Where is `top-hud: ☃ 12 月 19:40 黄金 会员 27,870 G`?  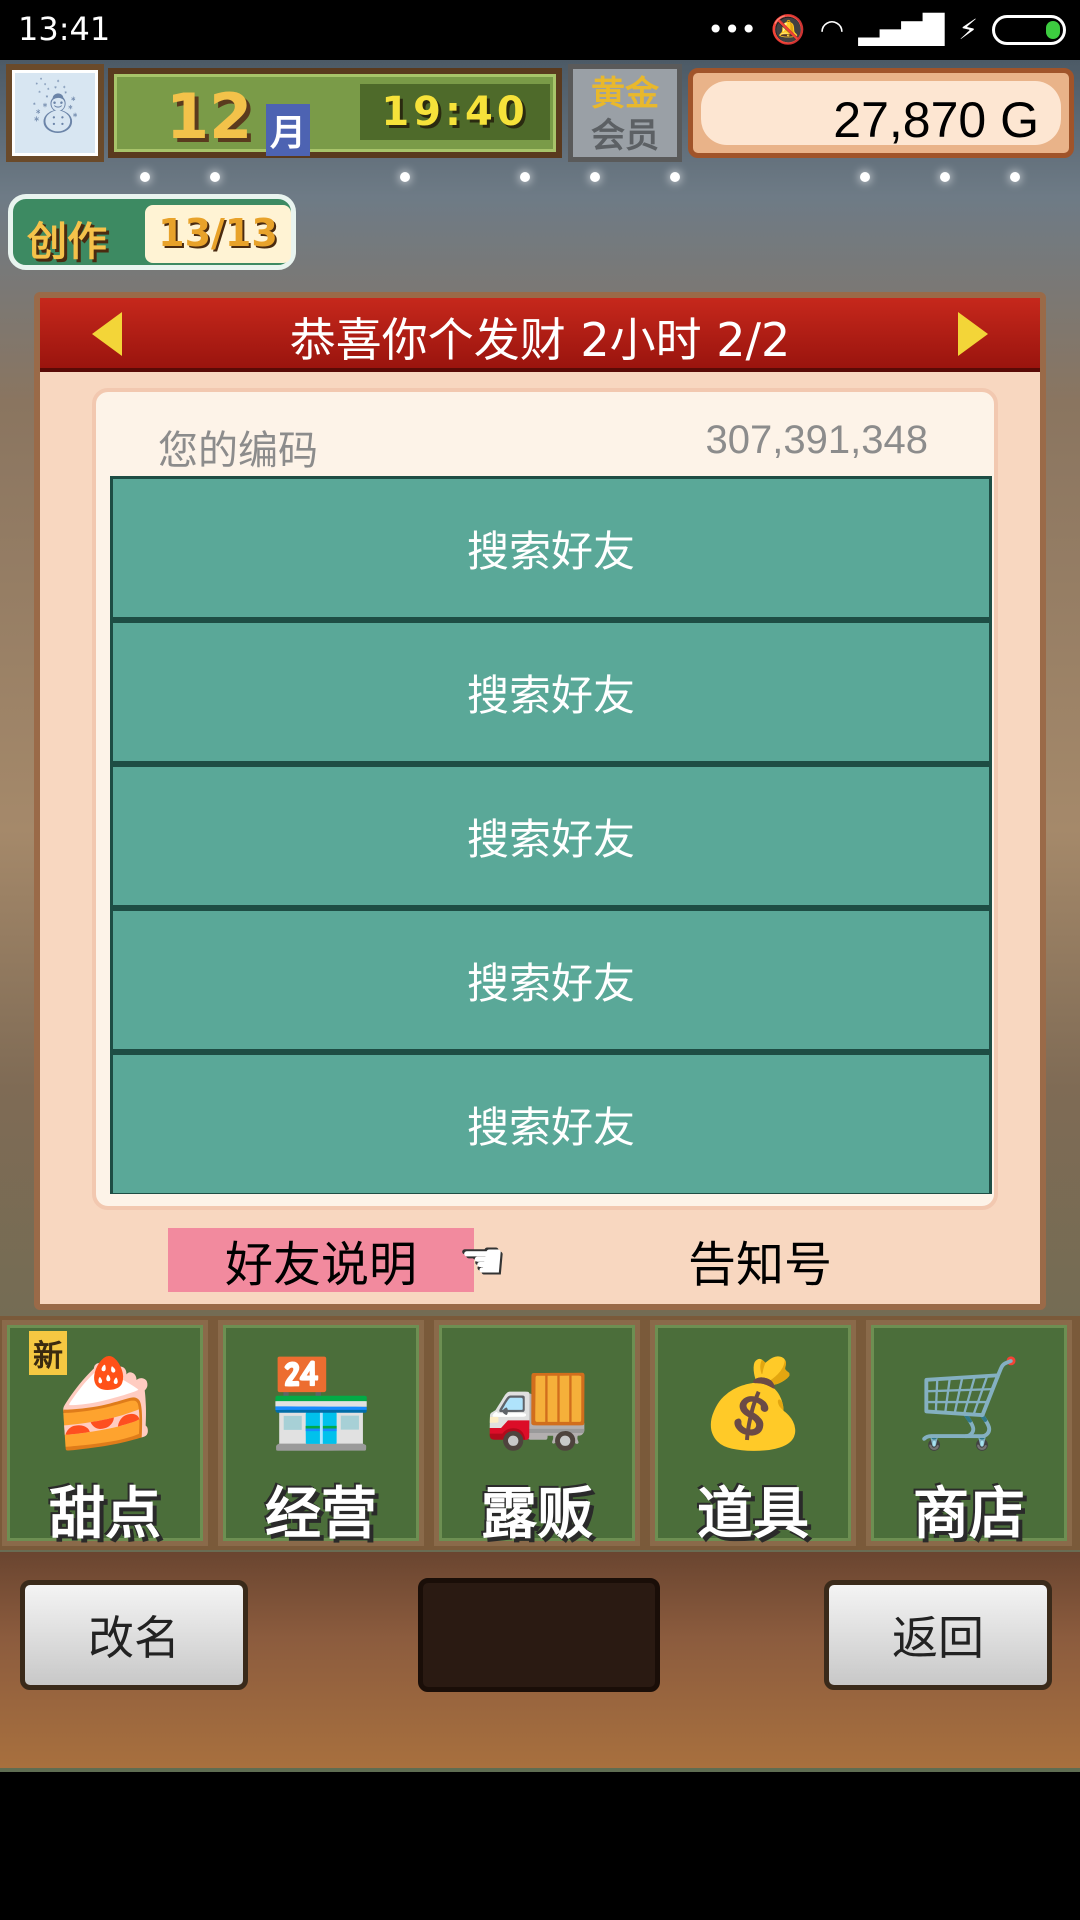
top-hud: ☃ 12 月 19:40 黄金 会员 27,870 G is located at coordinates (540, 114).